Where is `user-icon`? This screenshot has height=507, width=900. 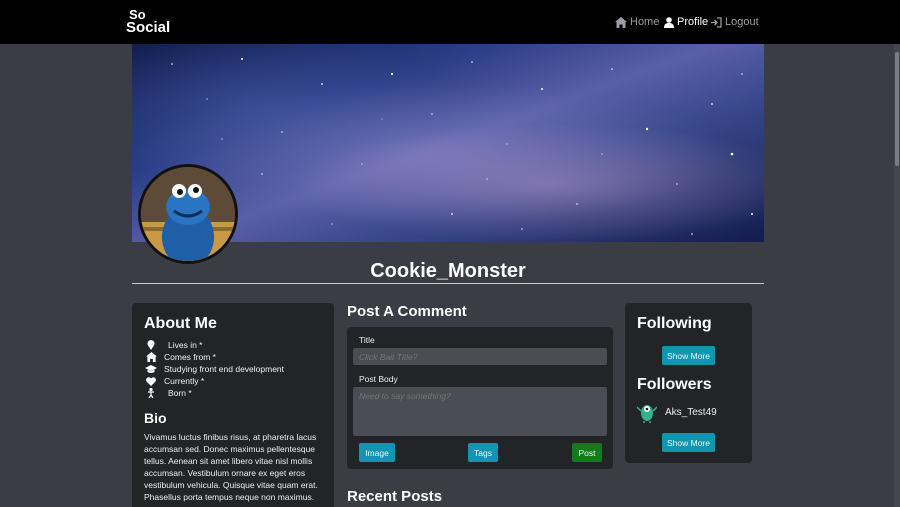 user-icon is located at coordinates (669, 22).